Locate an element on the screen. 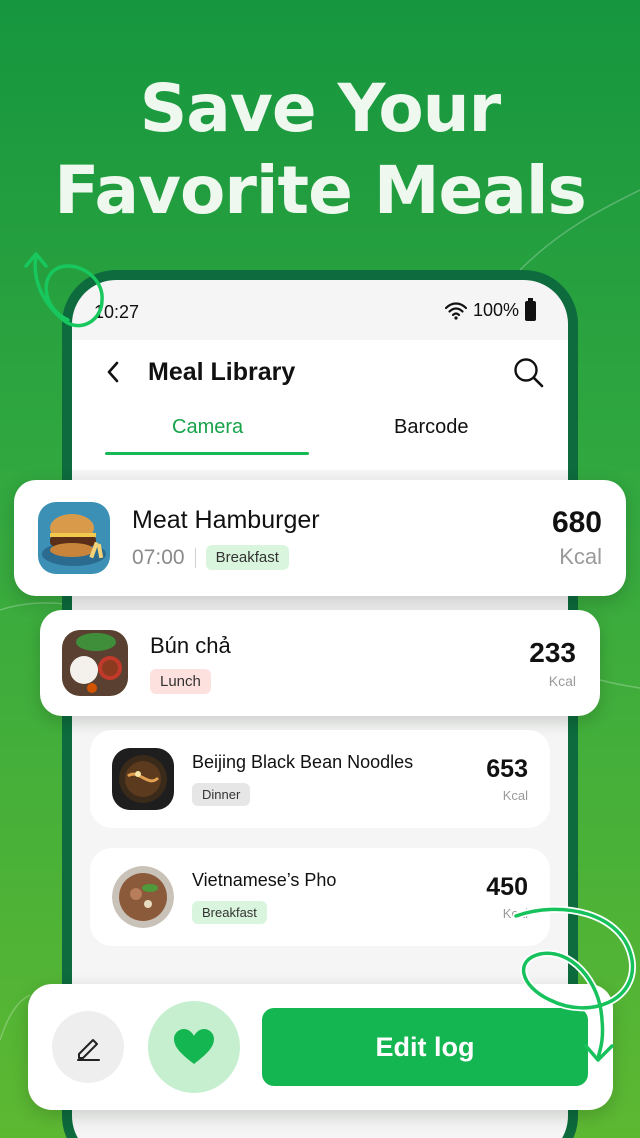 The height and width of the screenshot is (1138, 640). noodles-icon is located at coordinates (143, 779).